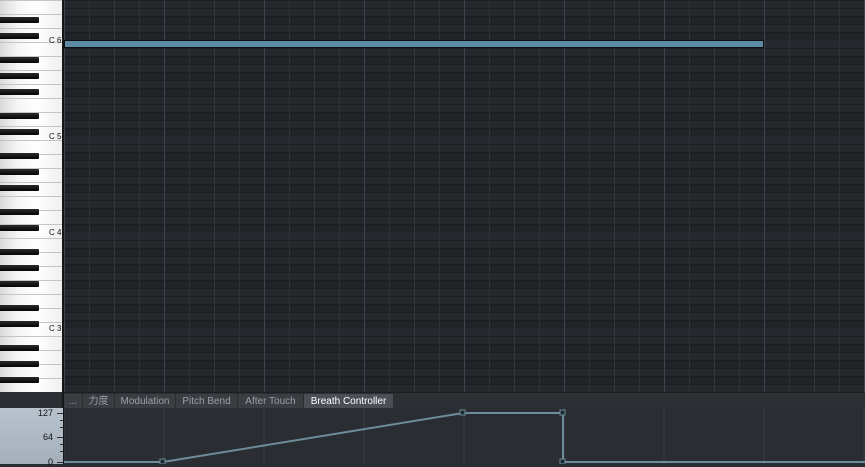  Describe the element at coordinates (55, 328) in the screenshot. I see `octave-label-c3: C 3` at that location.